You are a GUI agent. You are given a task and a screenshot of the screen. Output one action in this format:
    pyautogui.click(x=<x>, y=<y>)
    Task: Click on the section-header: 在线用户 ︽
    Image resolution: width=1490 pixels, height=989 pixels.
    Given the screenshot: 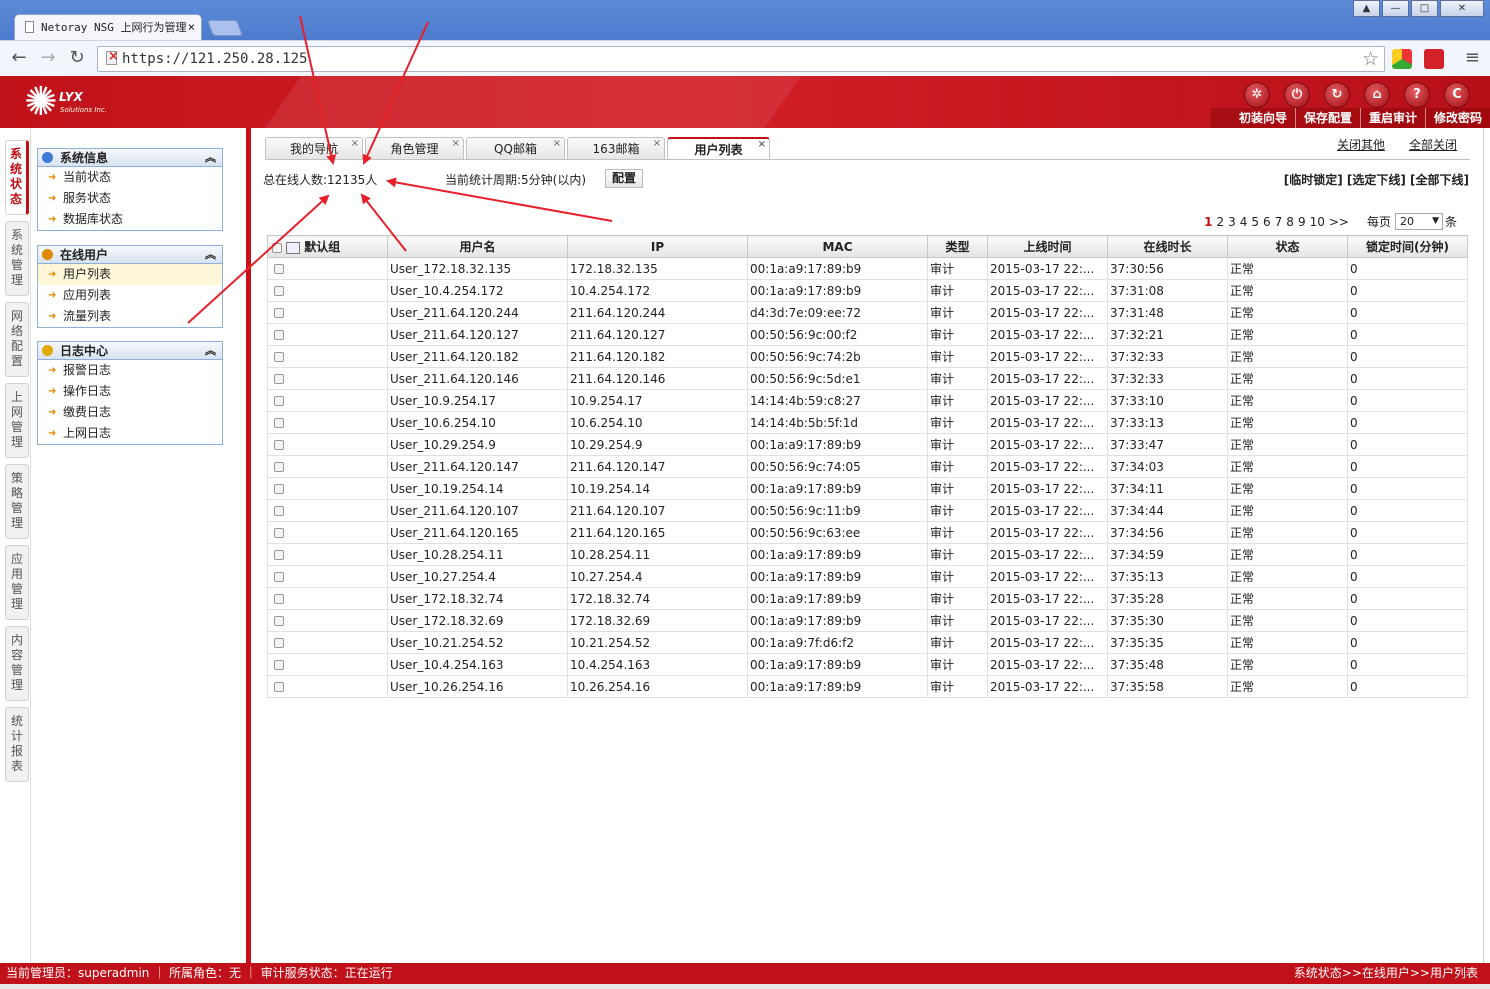 What is the action you would take?
    pyautogui.click(x=130, y=255)
    